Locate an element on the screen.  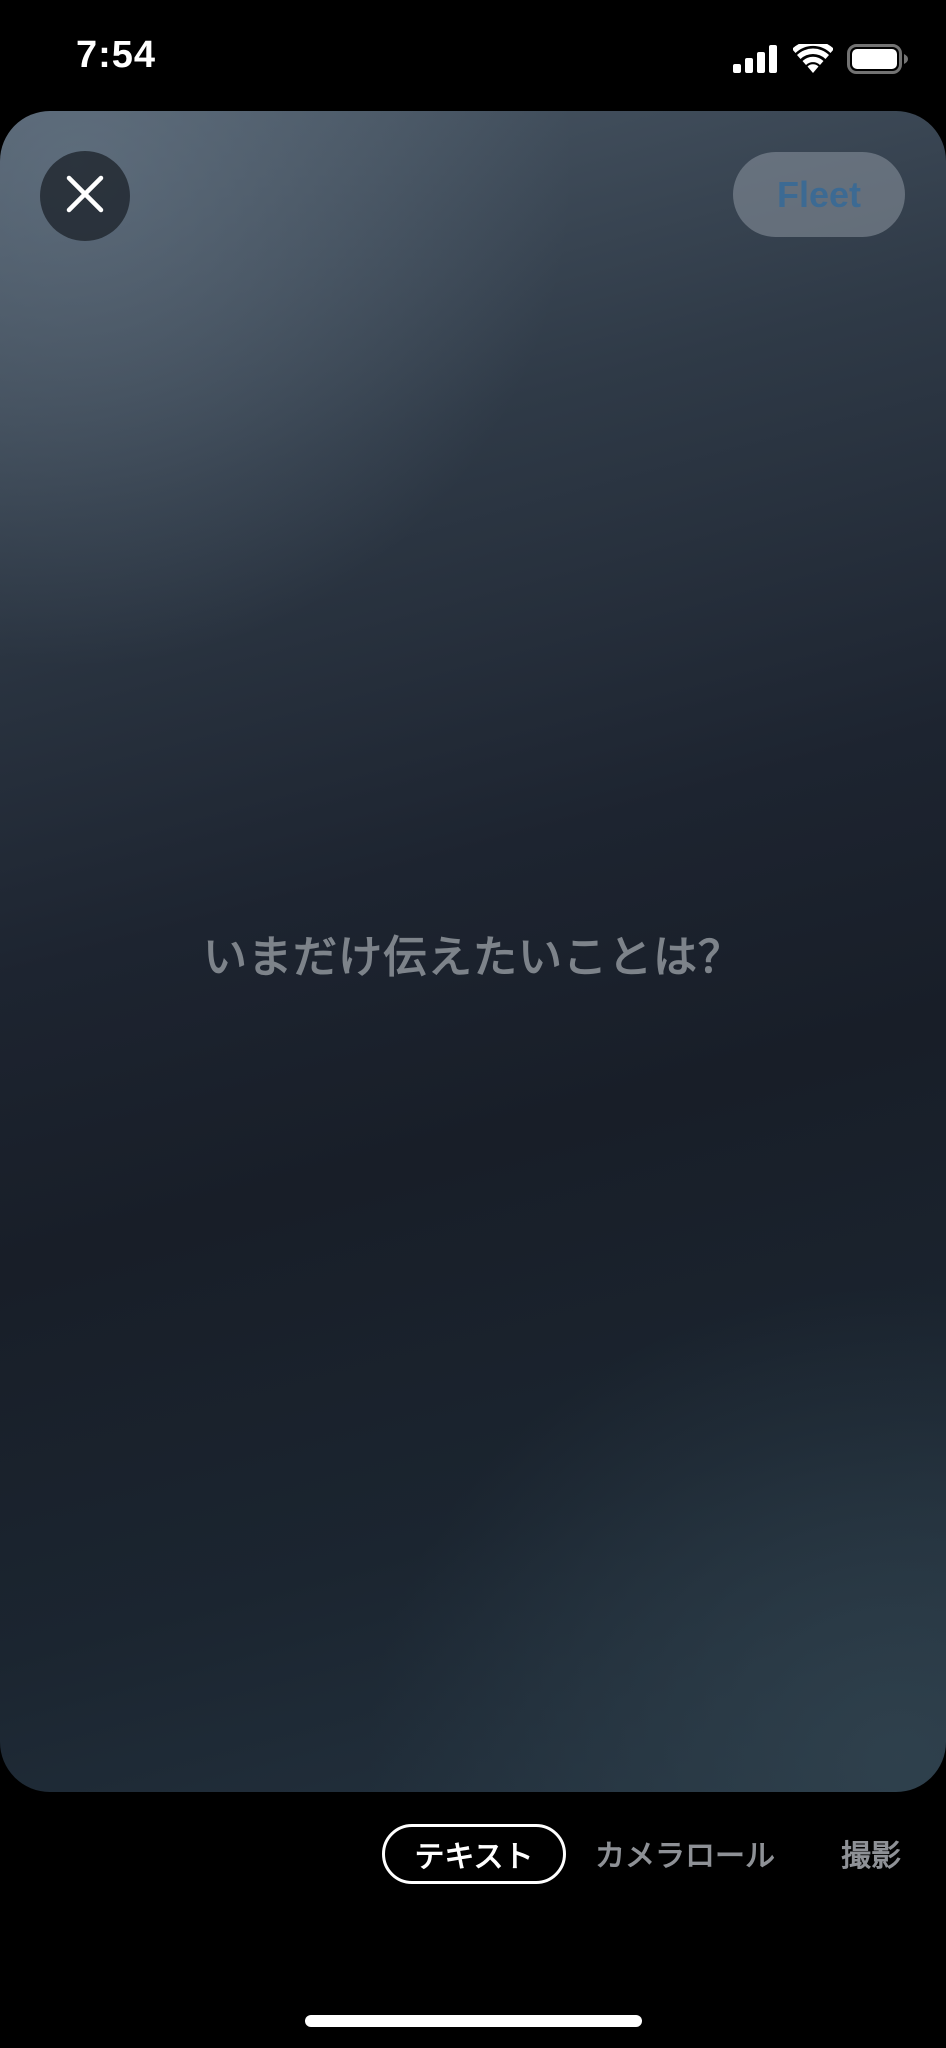
wifi-icon is located at coordinates (813, 59).